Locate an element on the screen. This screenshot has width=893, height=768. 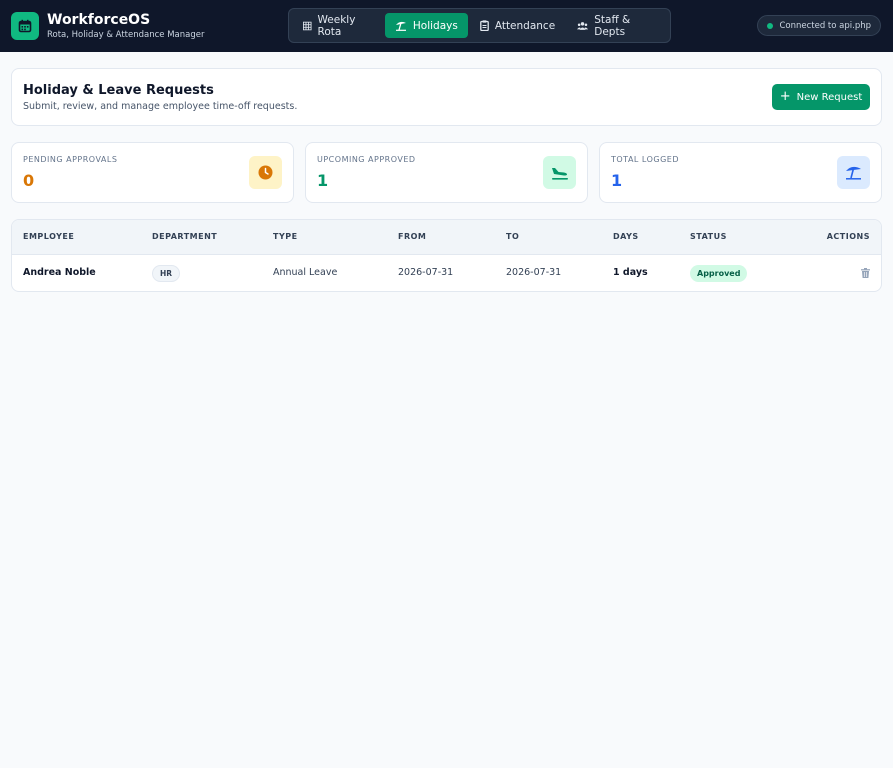
column-header: EMPLOYEE is located at coordinates (48, 236).